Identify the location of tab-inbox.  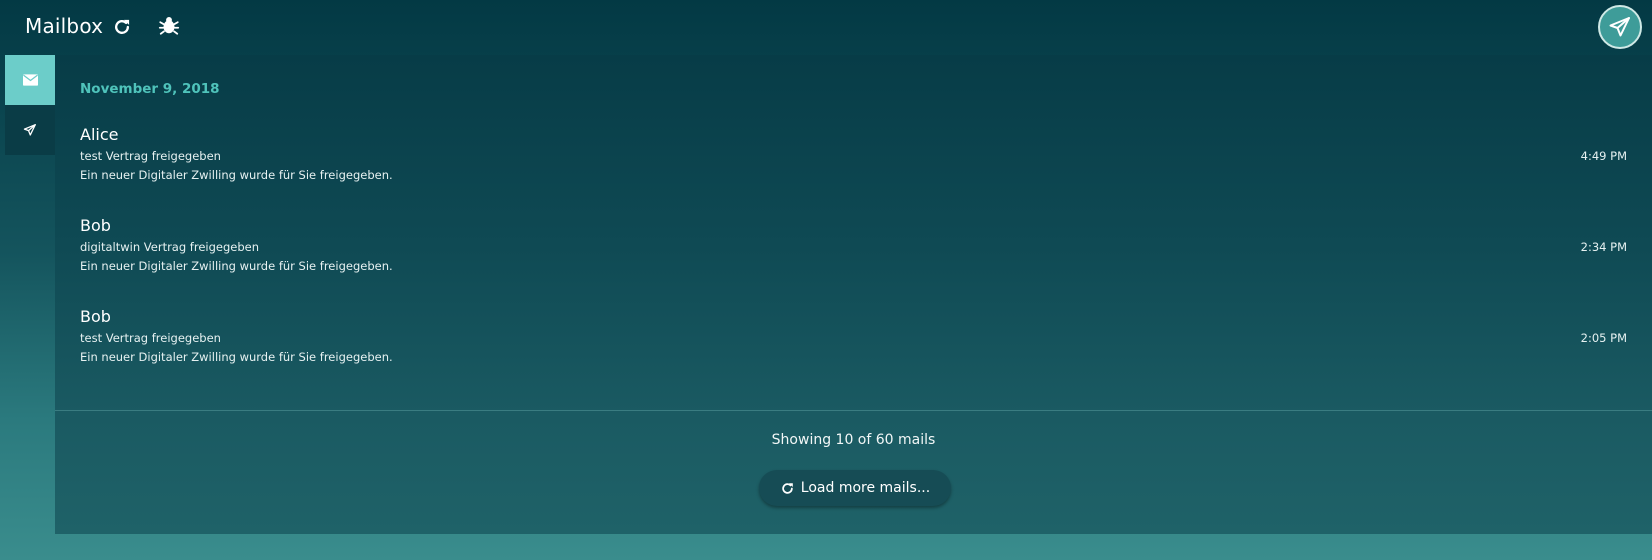
(30, 80).